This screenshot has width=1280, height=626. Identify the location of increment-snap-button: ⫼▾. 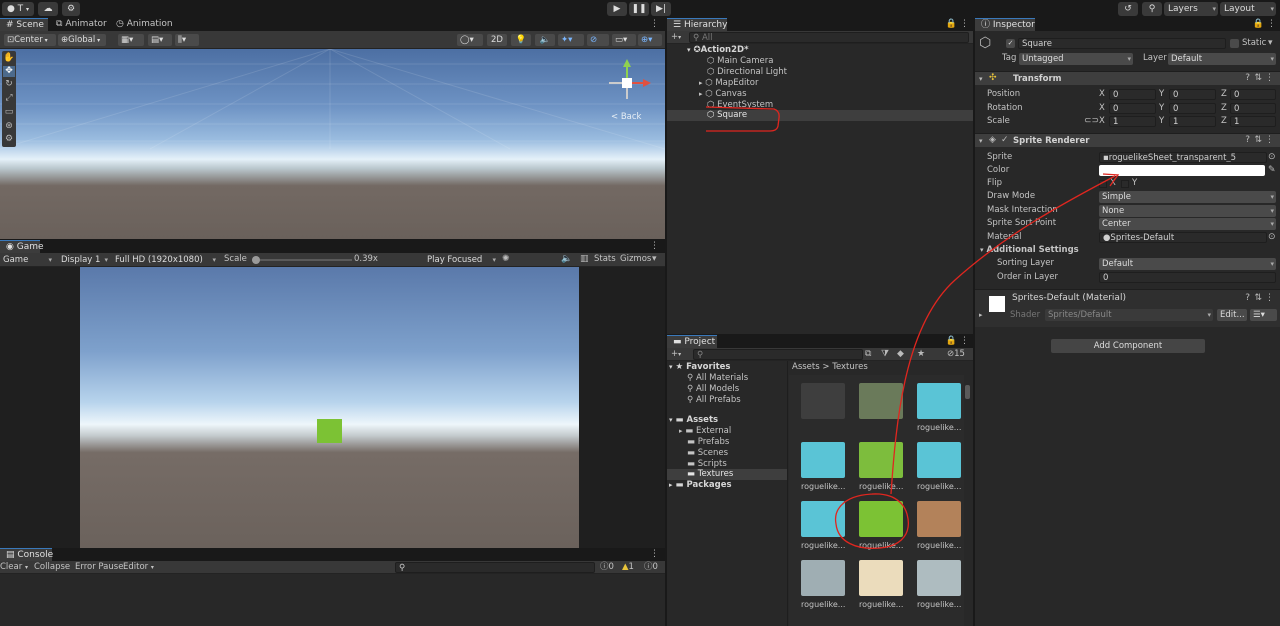
(187, 40).